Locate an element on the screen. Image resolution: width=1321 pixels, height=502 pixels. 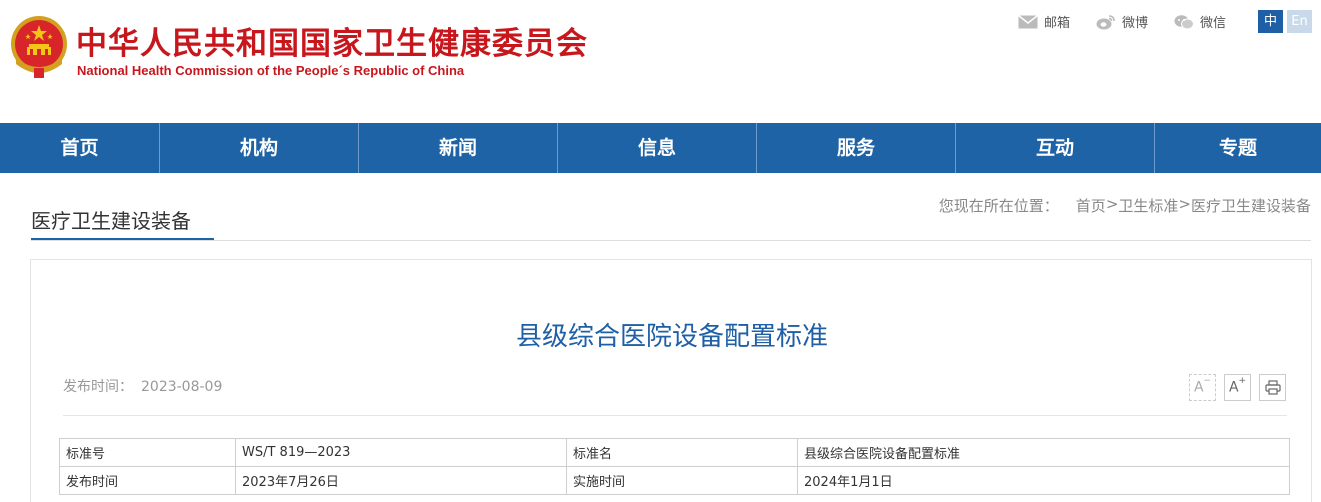
nav-information: 信息 is located at coordinates (657, 148).